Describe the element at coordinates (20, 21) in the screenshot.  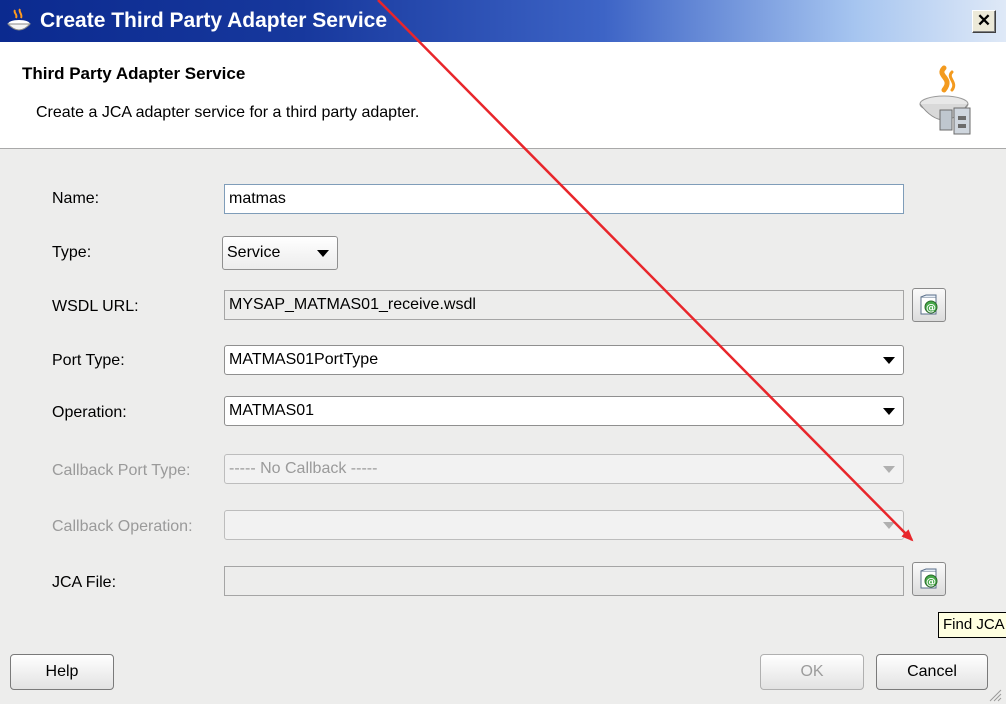
I see `coffee-cup-icon` at that location.